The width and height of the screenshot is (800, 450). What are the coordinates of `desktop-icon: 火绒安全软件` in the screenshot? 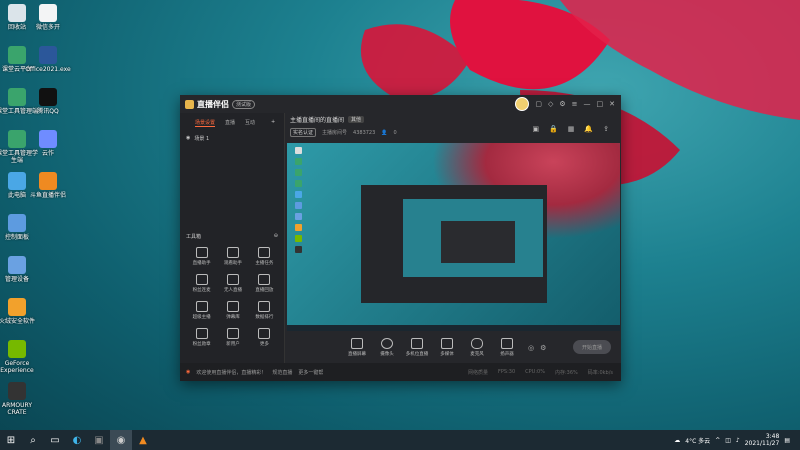 It's located at (20, 311).